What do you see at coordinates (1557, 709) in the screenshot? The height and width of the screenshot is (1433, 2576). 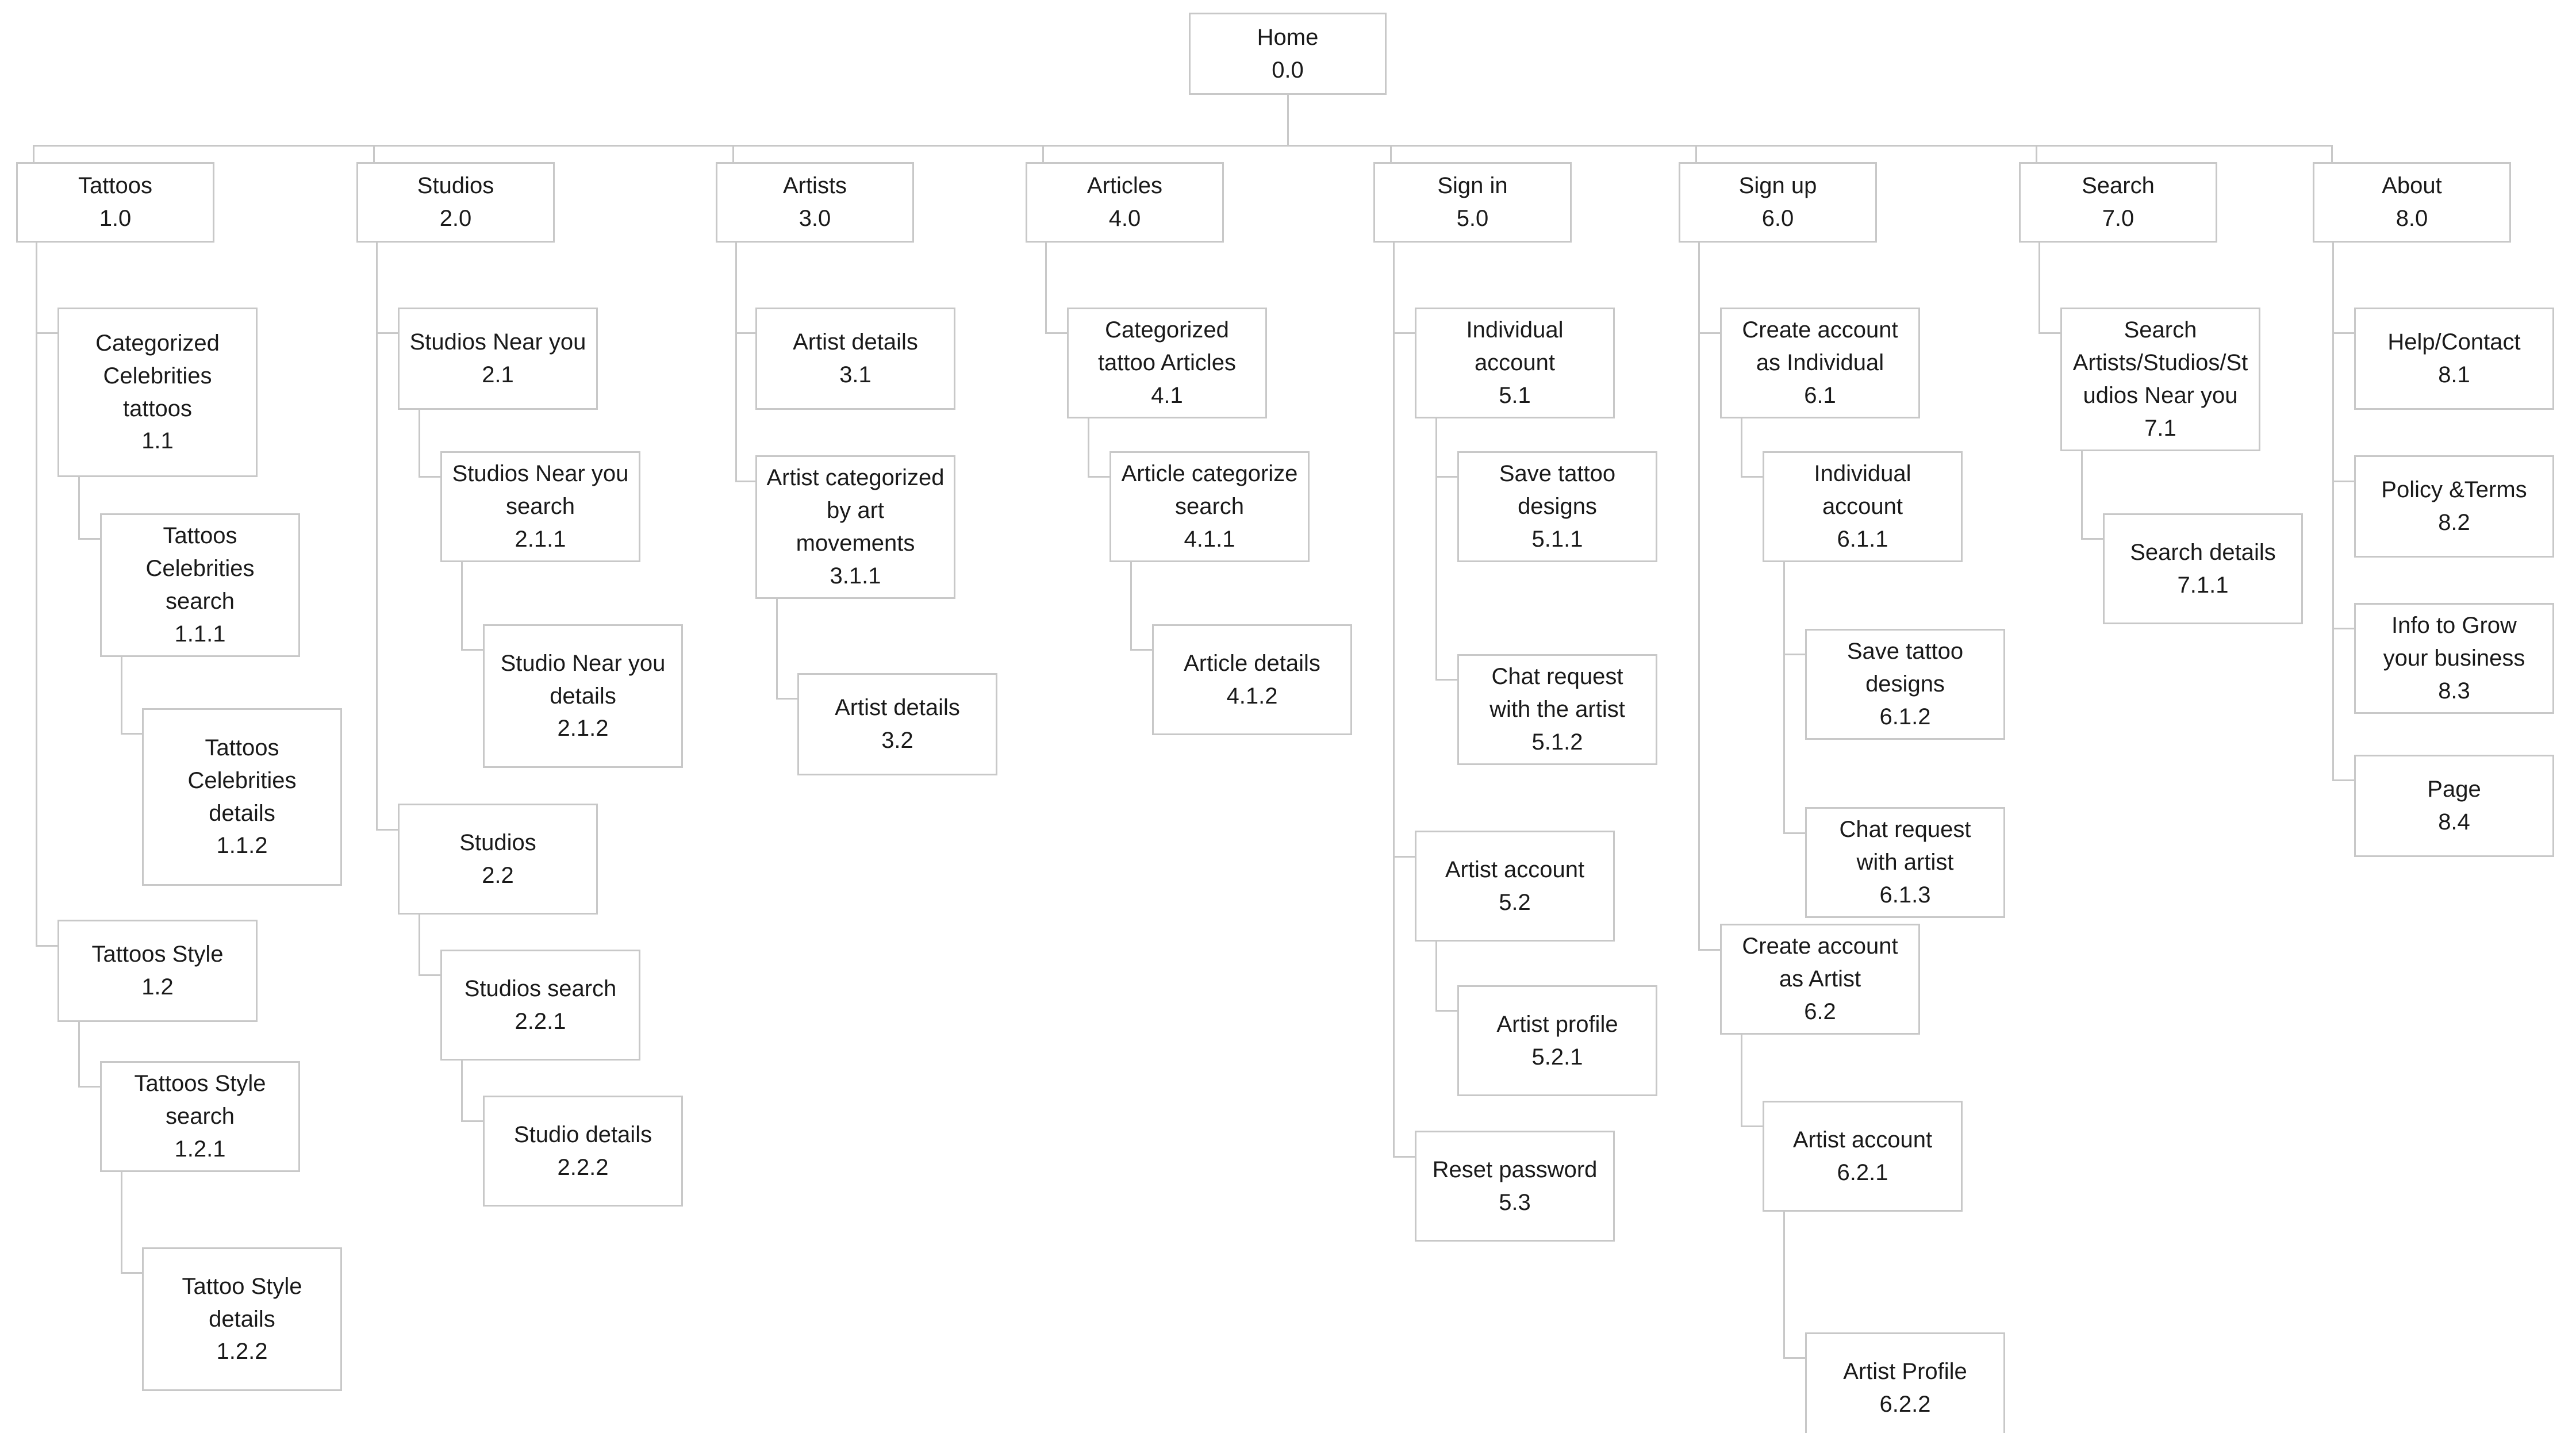 I see `sitemap-node-n5_1_2: Chat request with the artist 5.1.2` at bounding box center [1557, 709].